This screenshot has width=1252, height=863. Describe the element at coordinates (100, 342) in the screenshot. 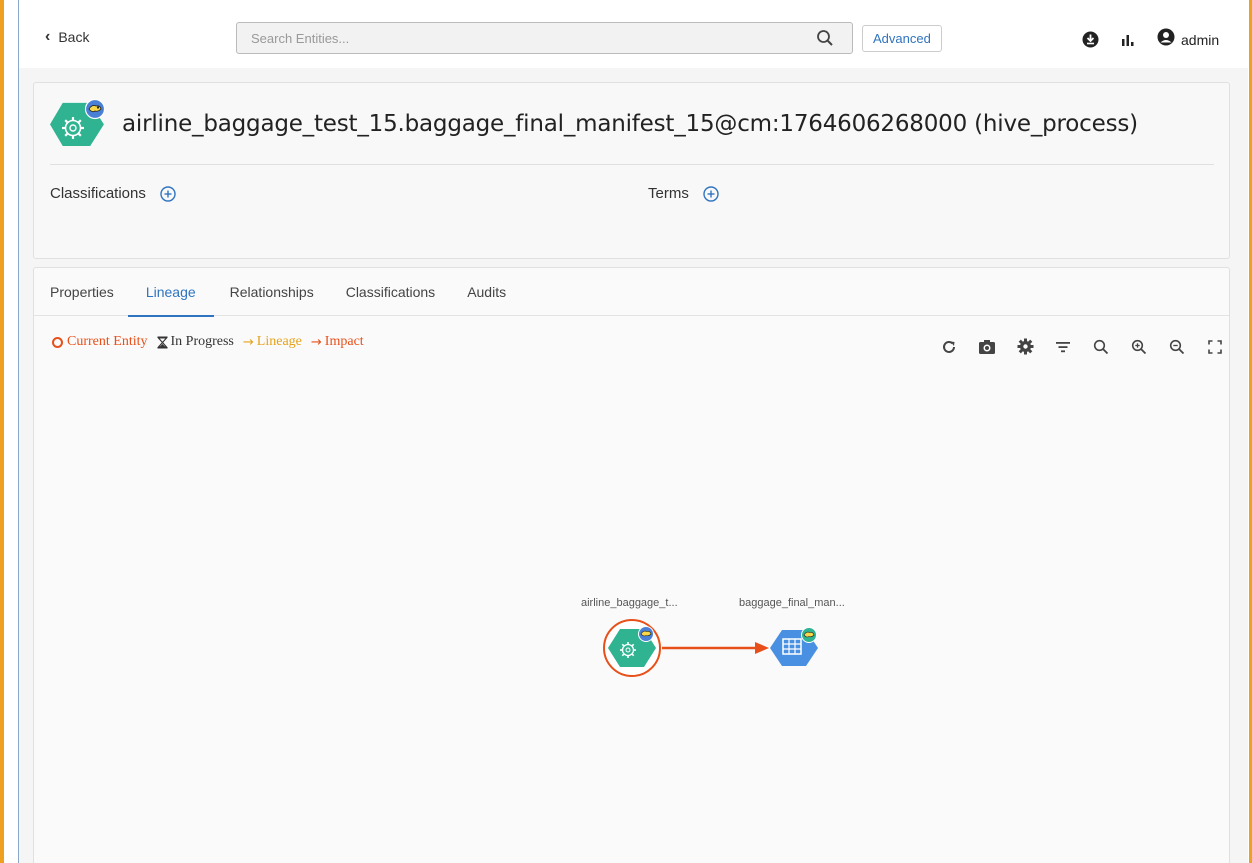

I see `legend-current-entity: Current Entity` at that location.